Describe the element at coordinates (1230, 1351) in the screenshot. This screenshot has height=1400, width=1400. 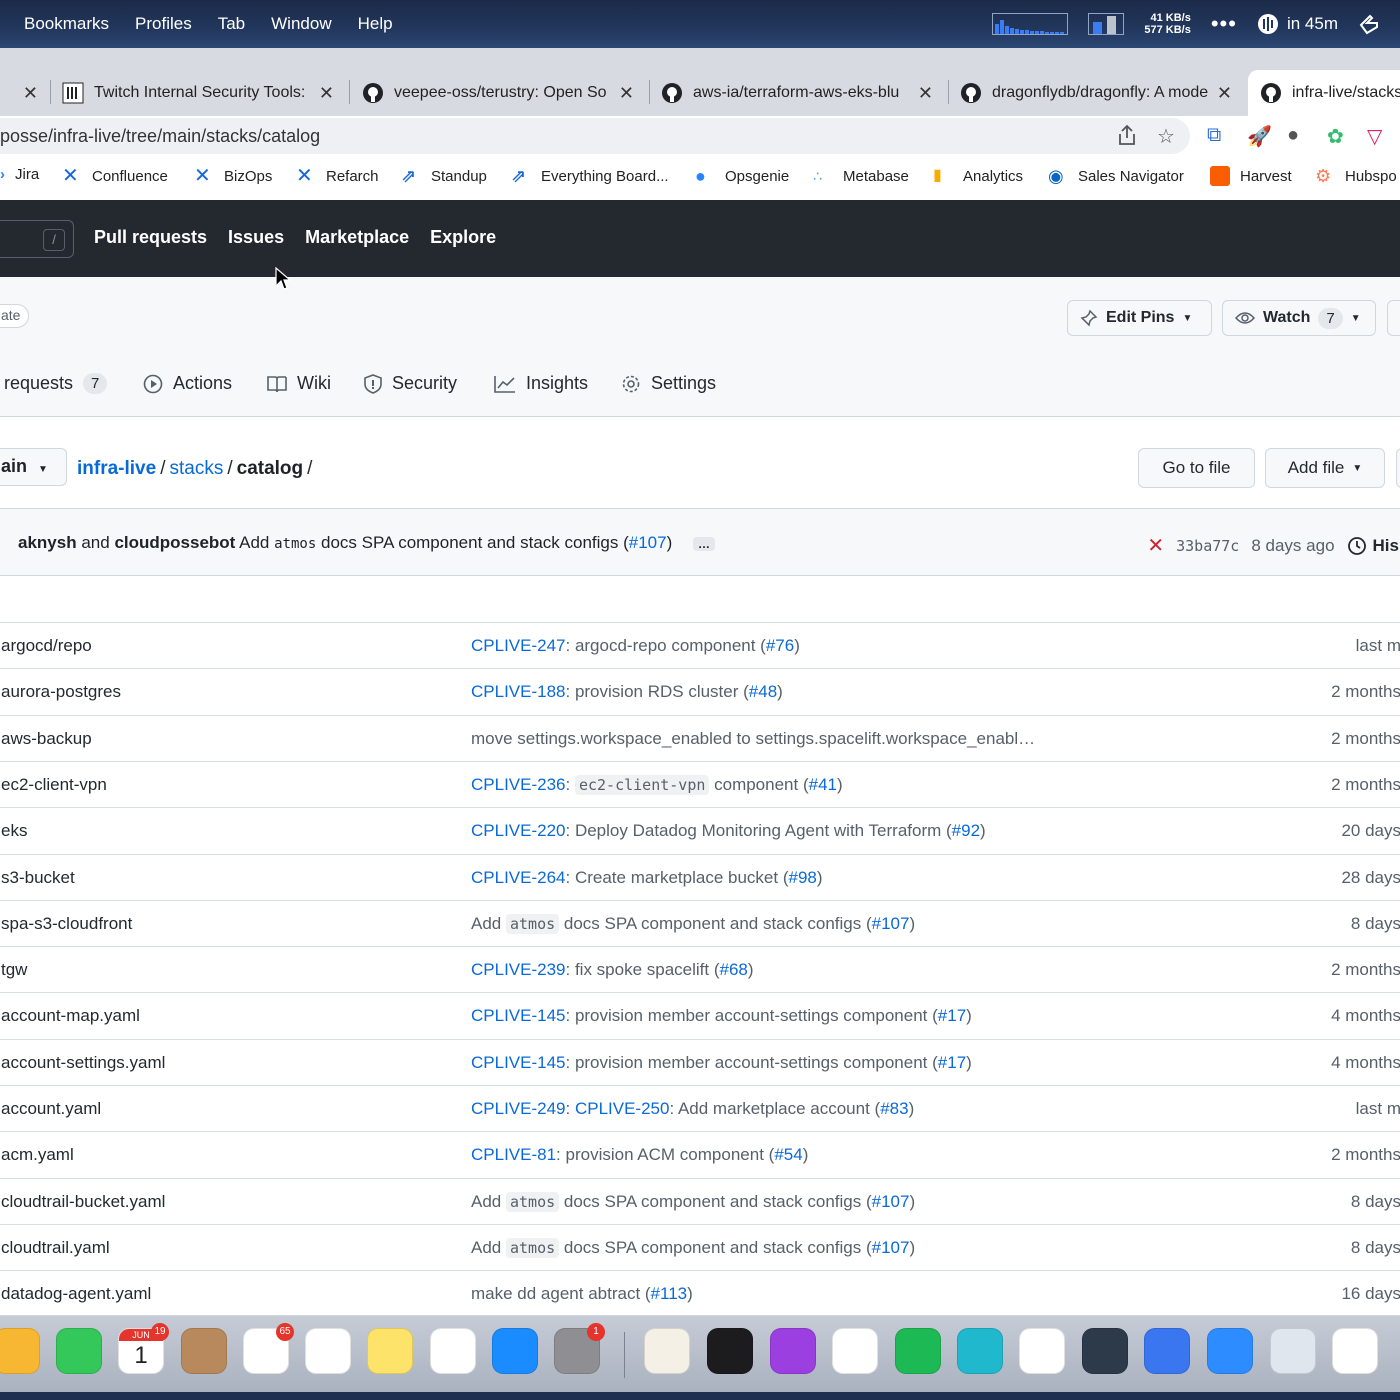
I see `zoom-app-icon` at that location.